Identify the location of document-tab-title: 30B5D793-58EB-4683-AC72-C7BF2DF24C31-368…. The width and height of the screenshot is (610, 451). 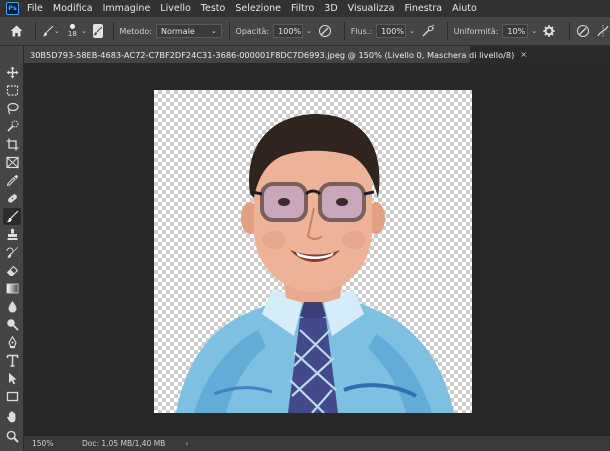
(272, 54).